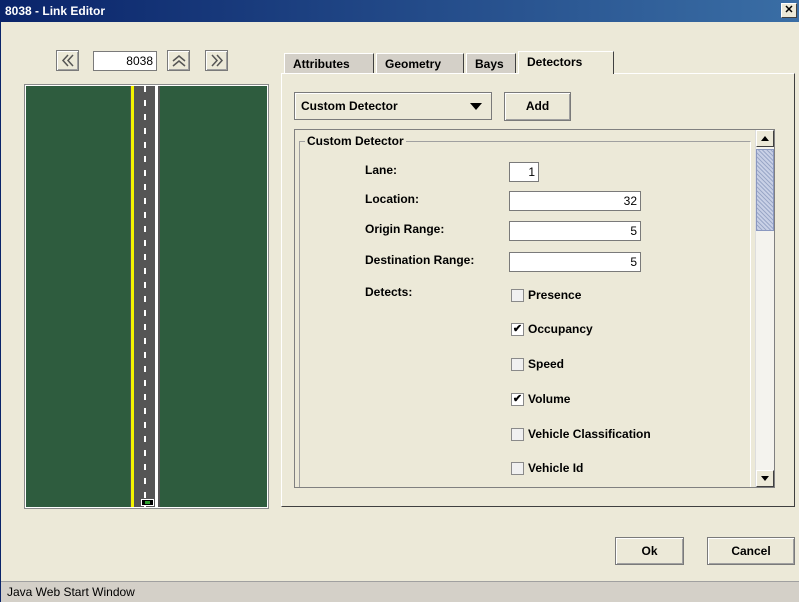  I want to click on detector-type-dropdown: Custom Detector, so click(393, 106).